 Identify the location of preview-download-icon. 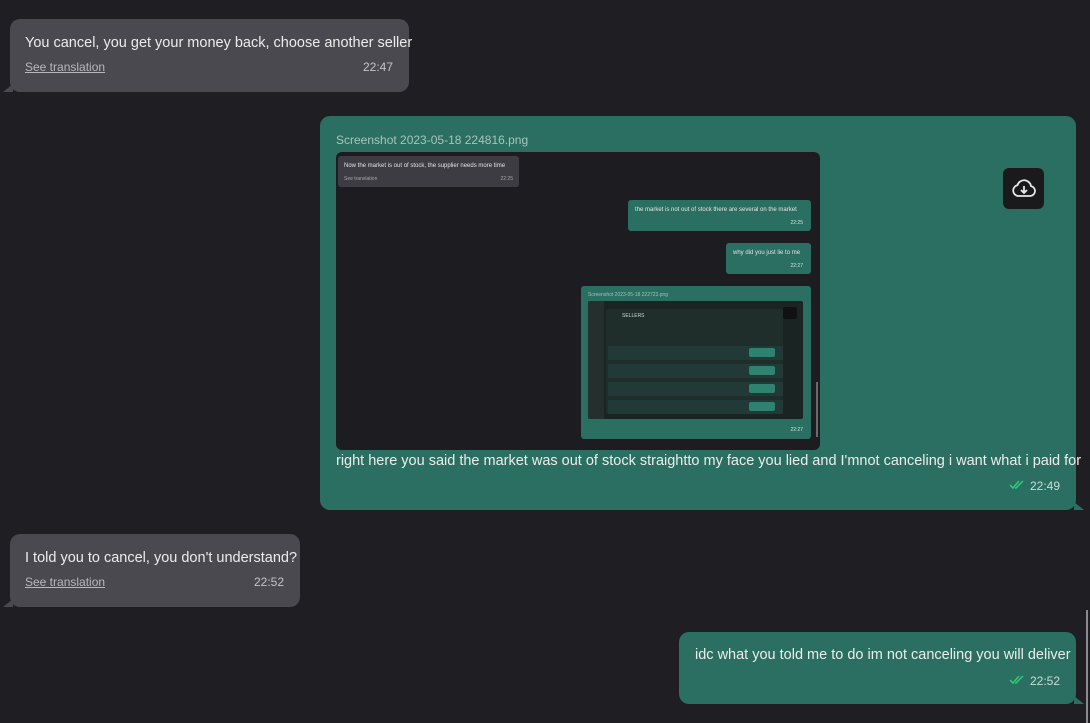
(790, 313).